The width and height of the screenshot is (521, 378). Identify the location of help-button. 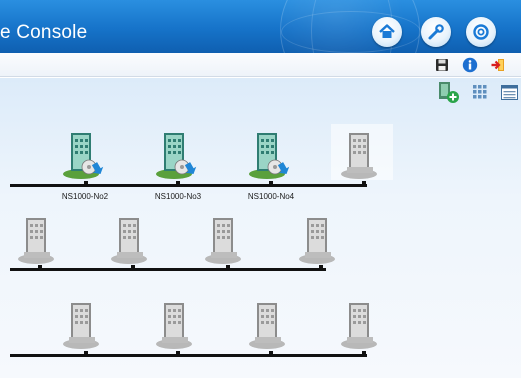
(481, 32).